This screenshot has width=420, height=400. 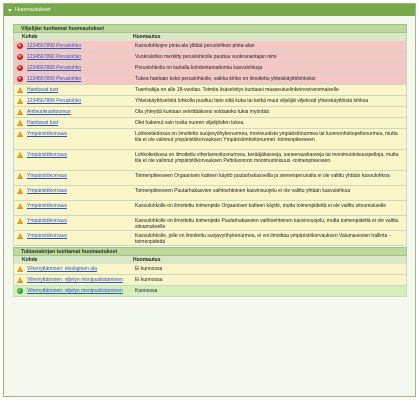 What do you see at coordinates (78, 123) in the screenshot?
I see `kohde-cell: Haettavat tuet` at bounding box center [78, 123].